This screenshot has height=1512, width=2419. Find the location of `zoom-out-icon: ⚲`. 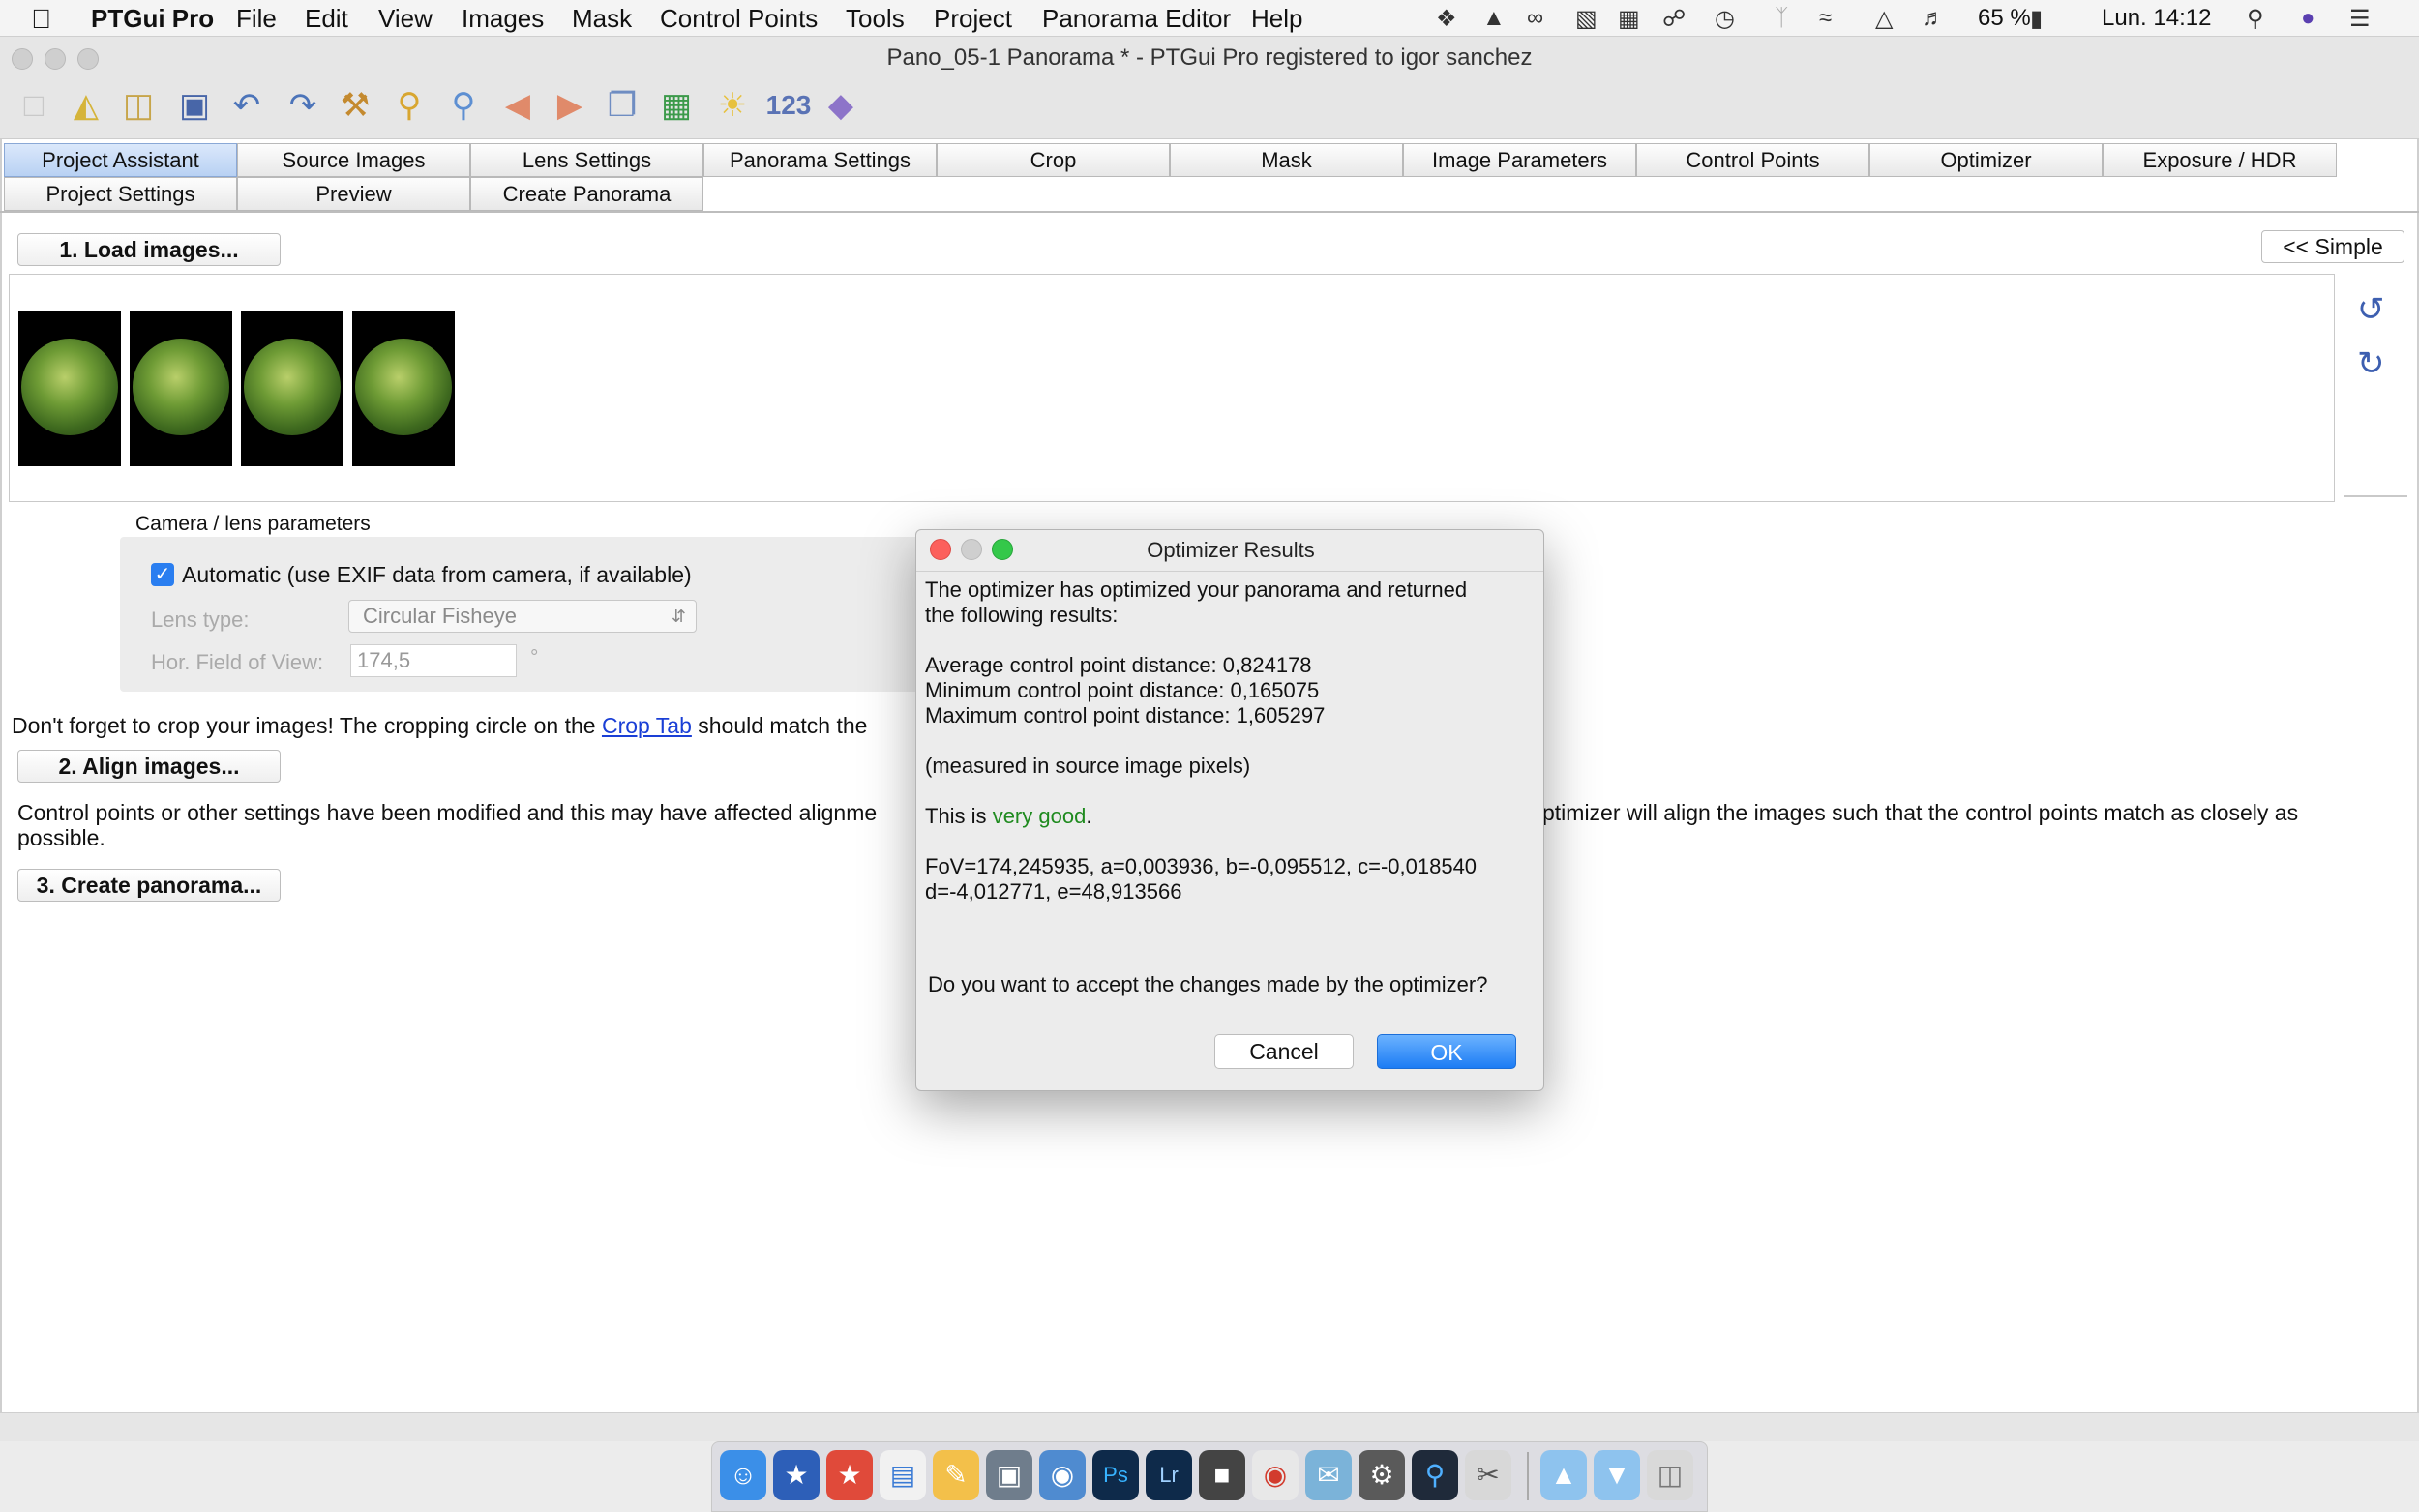

zoom-out-icon: ⚲ is located at coordinates (464, 106).